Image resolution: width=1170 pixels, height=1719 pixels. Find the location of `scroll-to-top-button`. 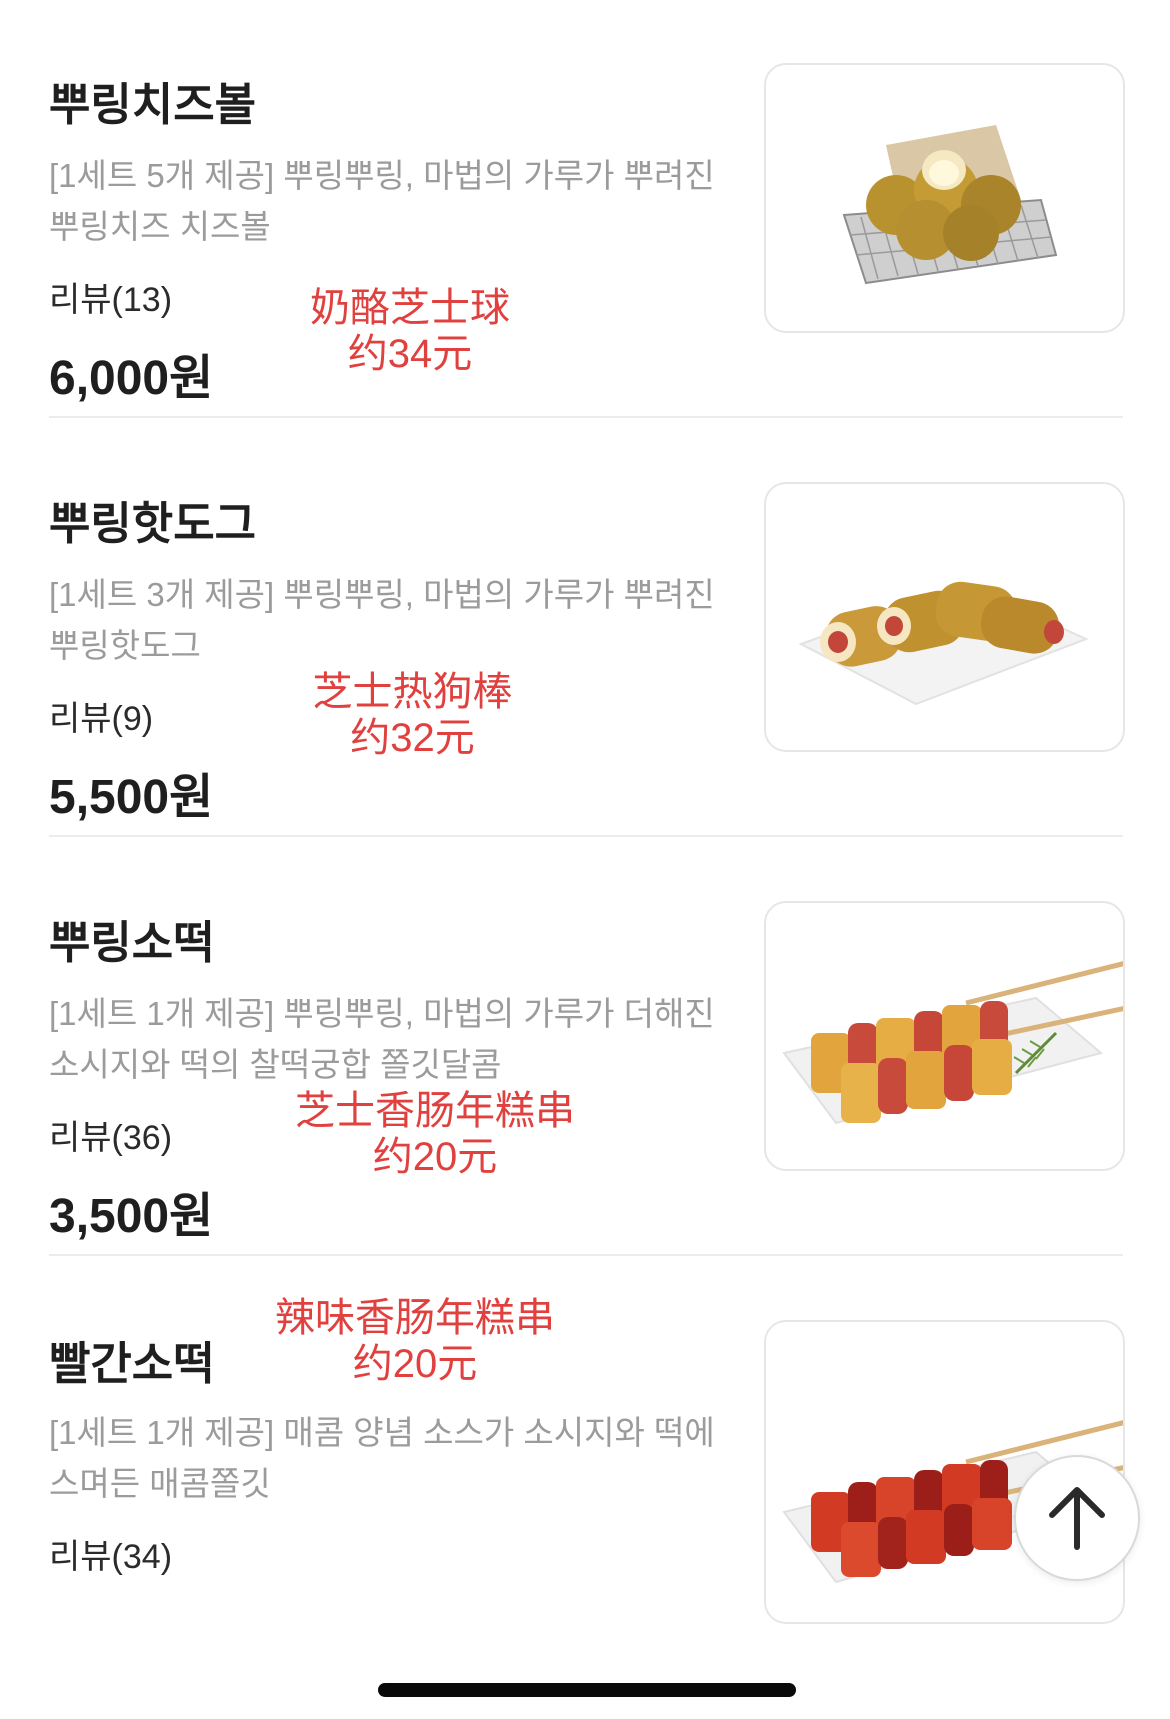

scroll-to-top-button is located at coordinates (1077, 1518).